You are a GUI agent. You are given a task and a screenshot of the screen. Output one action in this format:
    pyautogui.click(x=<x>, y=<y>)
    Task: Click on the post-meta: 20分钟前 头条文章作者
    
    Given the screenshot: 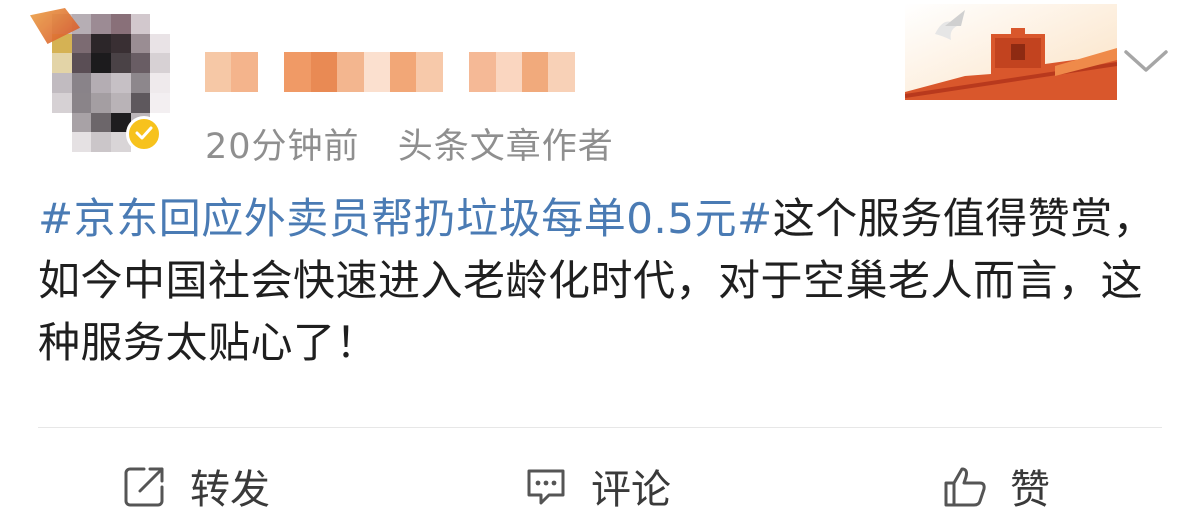 What is the action you would take?
    pyautogui.click(x=422, y=143)
    